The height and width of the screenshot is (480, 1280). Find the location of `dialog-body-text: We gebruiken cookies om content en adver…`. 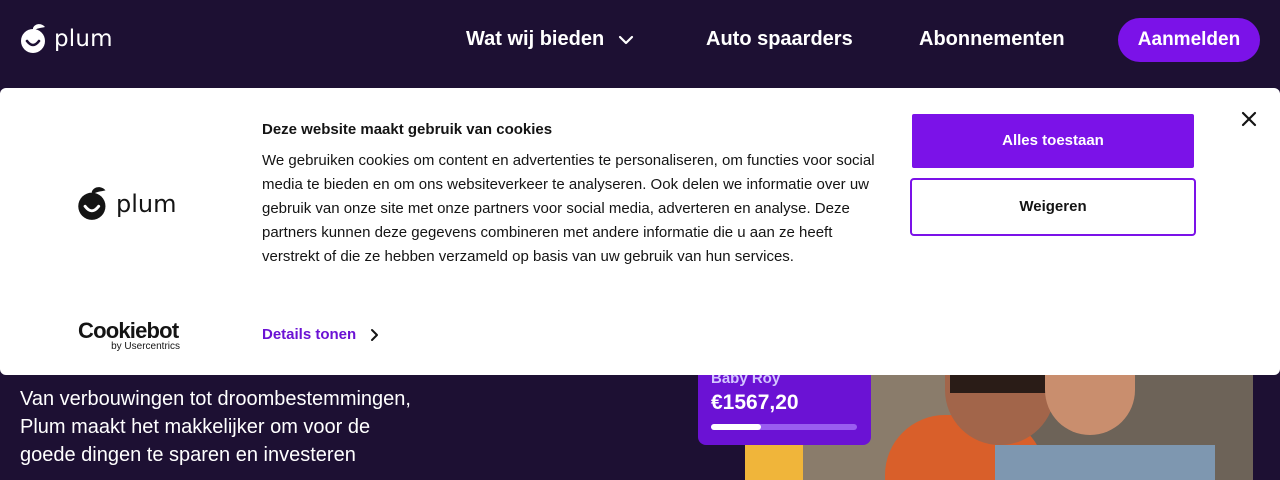

dialog-body-text: We gebruiken cookies om content en adver… is located at coordinates (568, 208).